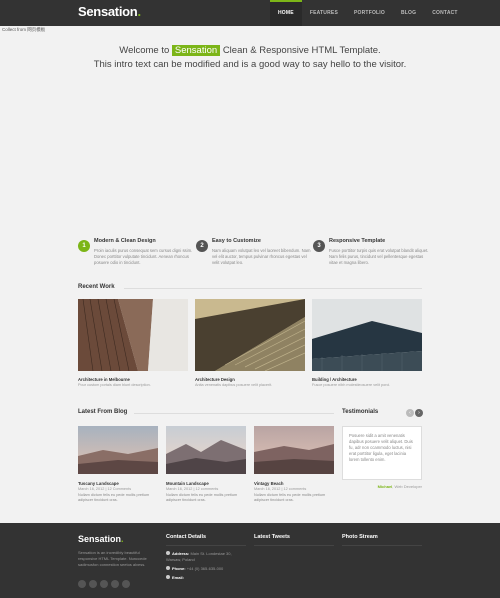 The height and width of the screenshot is (598, 500). Describe the element at coordinates (319, 246) in the screenshot. I see `feature-number-3: 3` at that location.